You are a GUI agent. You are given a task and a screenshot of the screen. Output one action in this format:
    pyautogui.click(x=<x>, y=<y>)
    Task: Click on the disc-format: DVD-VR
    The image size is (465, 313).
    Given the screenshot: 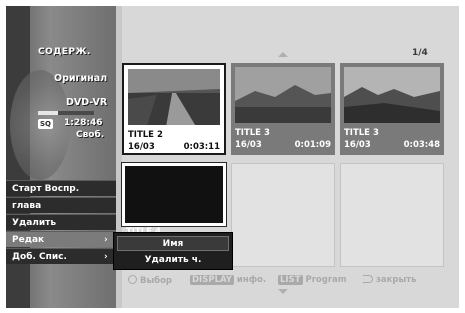 What is the action you would take?
    pyautogui.click(x=87, y=102)
    